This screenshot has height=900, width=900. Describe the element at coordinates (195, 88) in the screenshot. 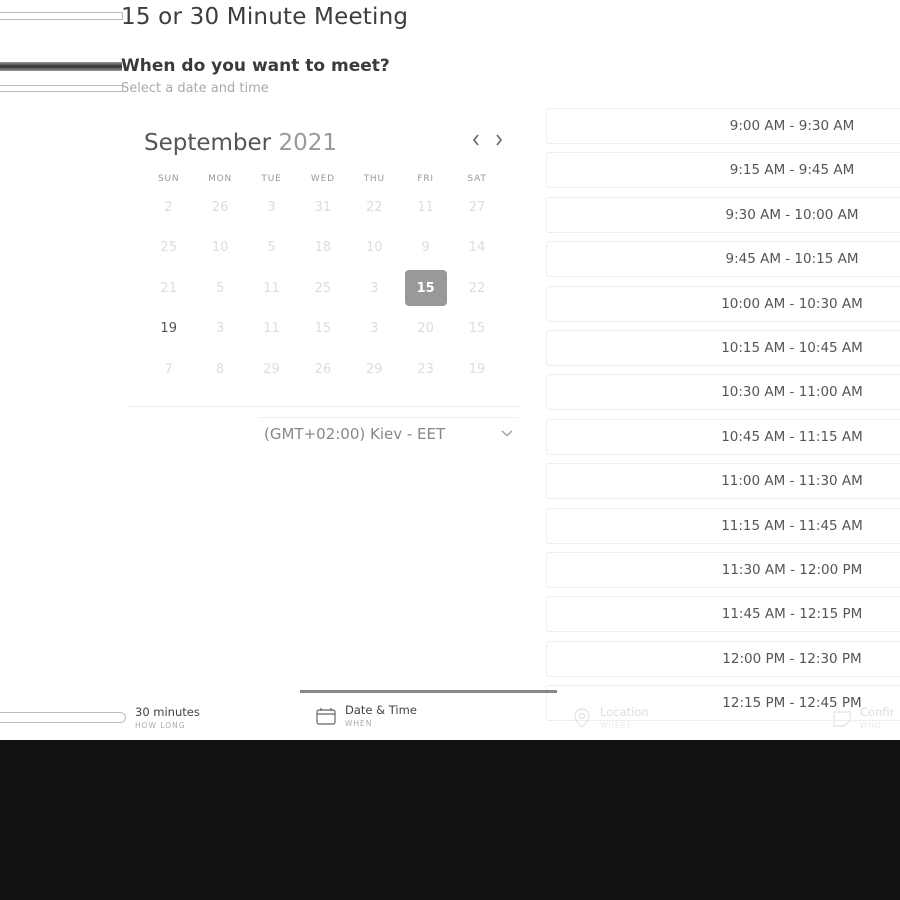

I see `section-subtext: Select a date and time` at that location.